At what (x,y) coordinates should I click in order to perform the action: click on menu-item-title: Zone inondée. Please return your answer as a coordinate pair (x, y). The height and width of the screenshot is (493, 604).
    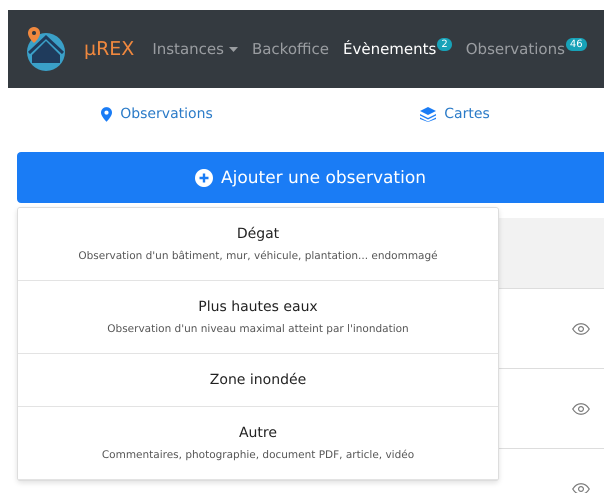
    Looking at the image, I should click on (258, 380).